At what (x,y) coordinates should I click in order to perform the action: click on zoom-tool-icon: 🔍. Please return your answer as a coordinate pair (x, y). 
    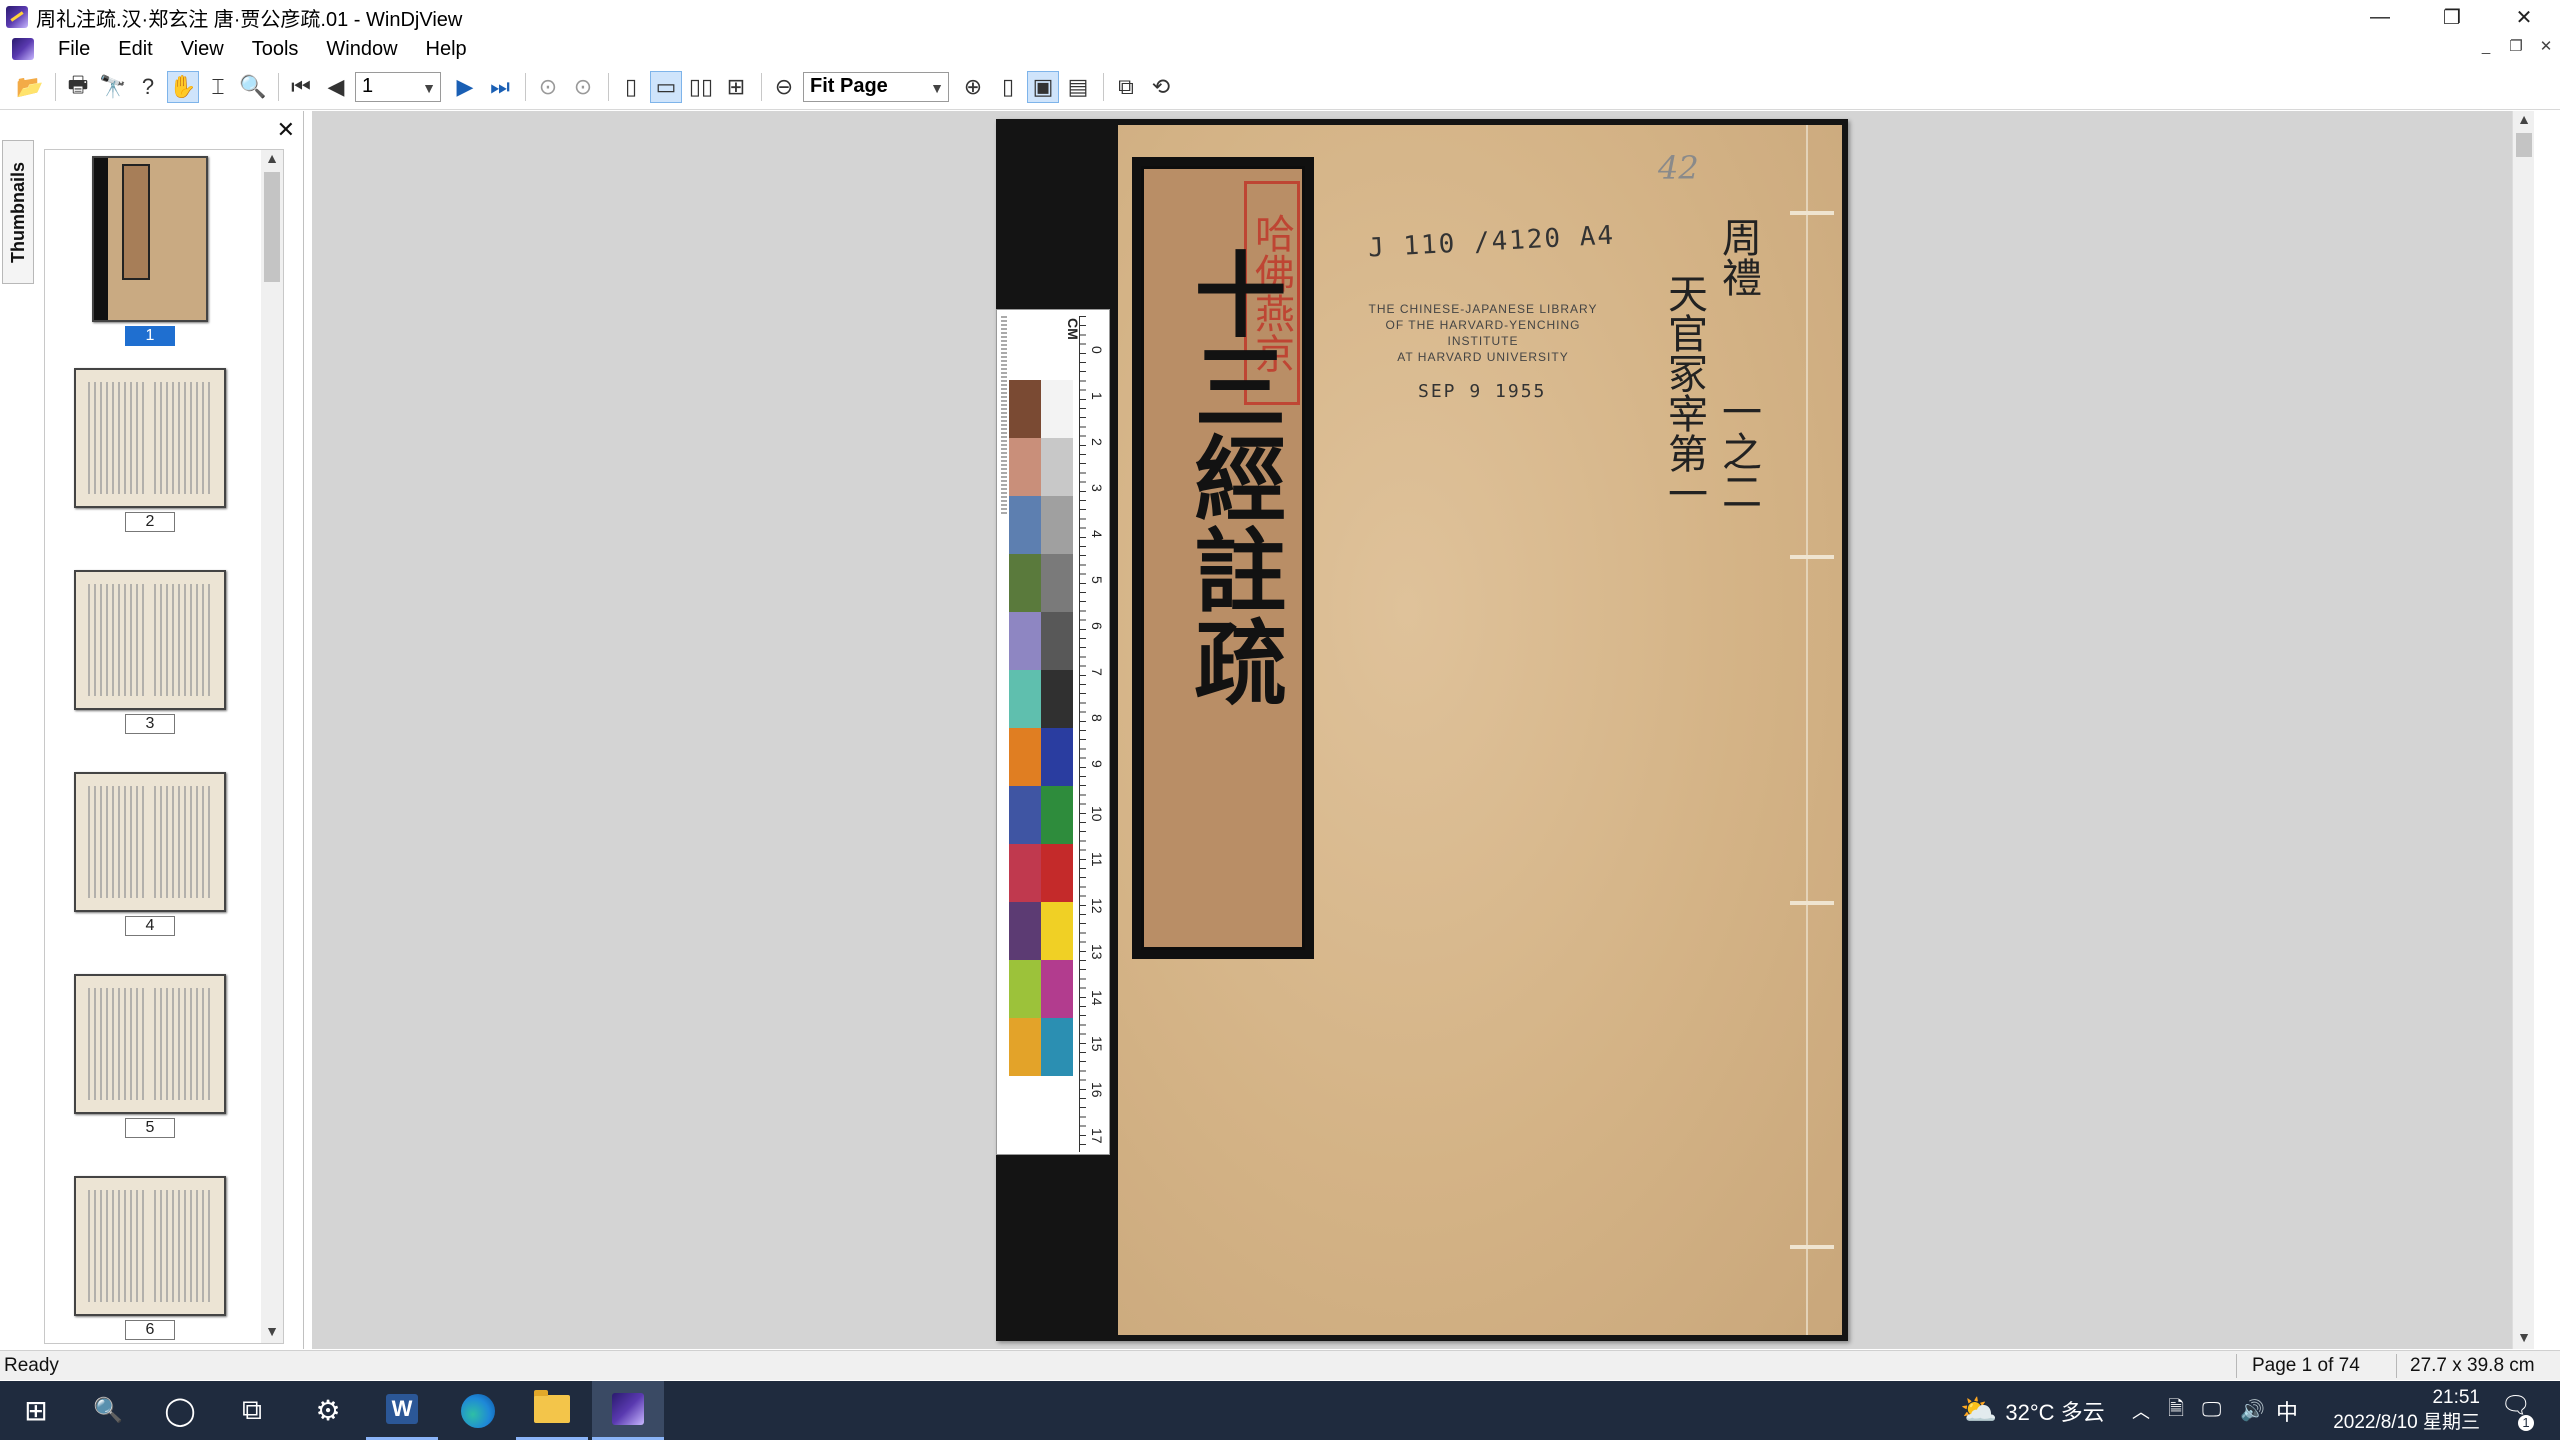
    Looking at the image, I should click on (253, 87).